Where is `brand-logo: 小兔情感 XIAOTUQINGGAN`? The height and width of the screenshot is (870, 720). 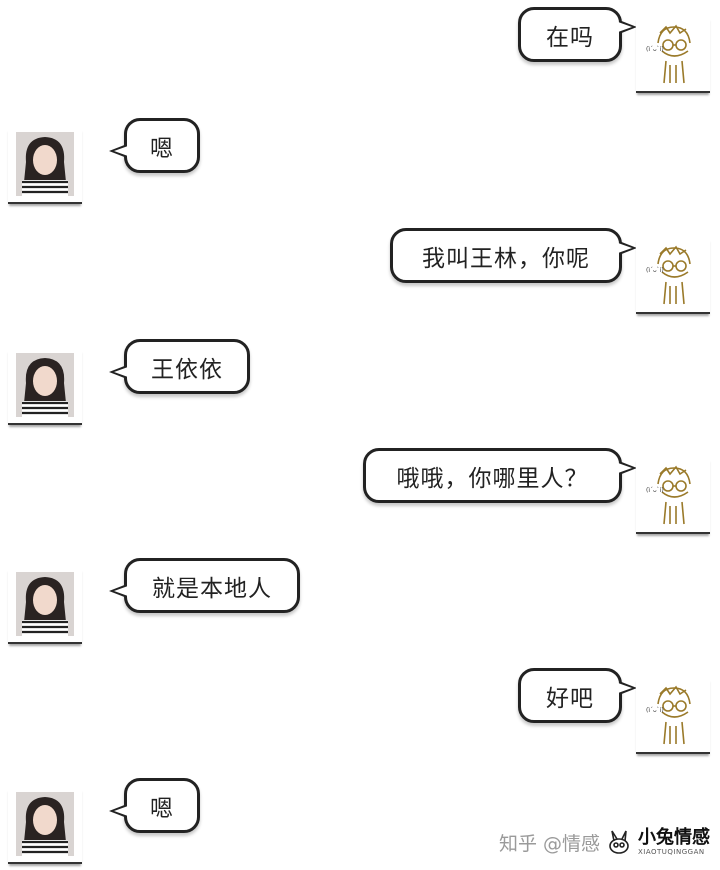 brand-logo: 小兔情感 XIAOTUQINGGAN is located at coordinates (674, 841).